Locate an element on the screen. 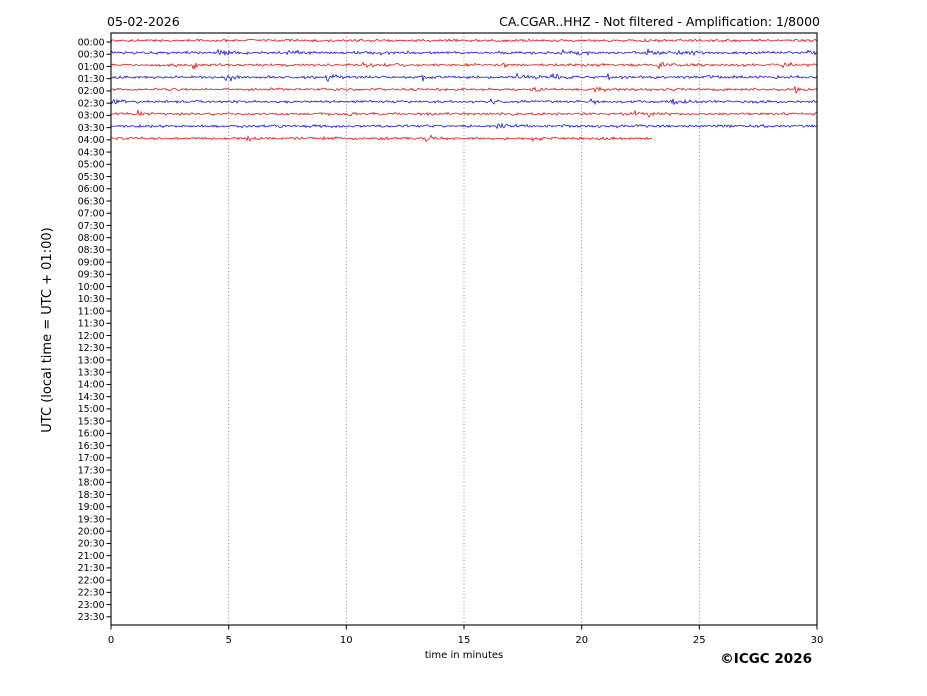 The image size is (927, 696). y-tick-label: 07:30 is located at coordinates (91, 226).